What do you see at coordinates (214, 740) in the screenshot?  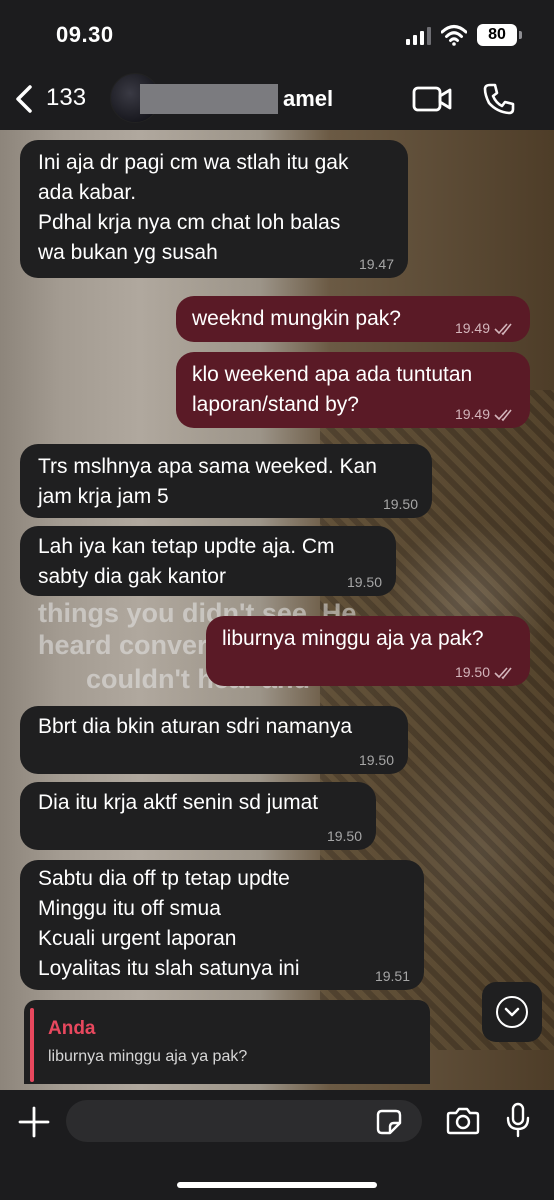 I see `message-bubble-incoming: Bbrt dia bkin aturan sdri namanya 19.50` at bounding box center [214, 740].